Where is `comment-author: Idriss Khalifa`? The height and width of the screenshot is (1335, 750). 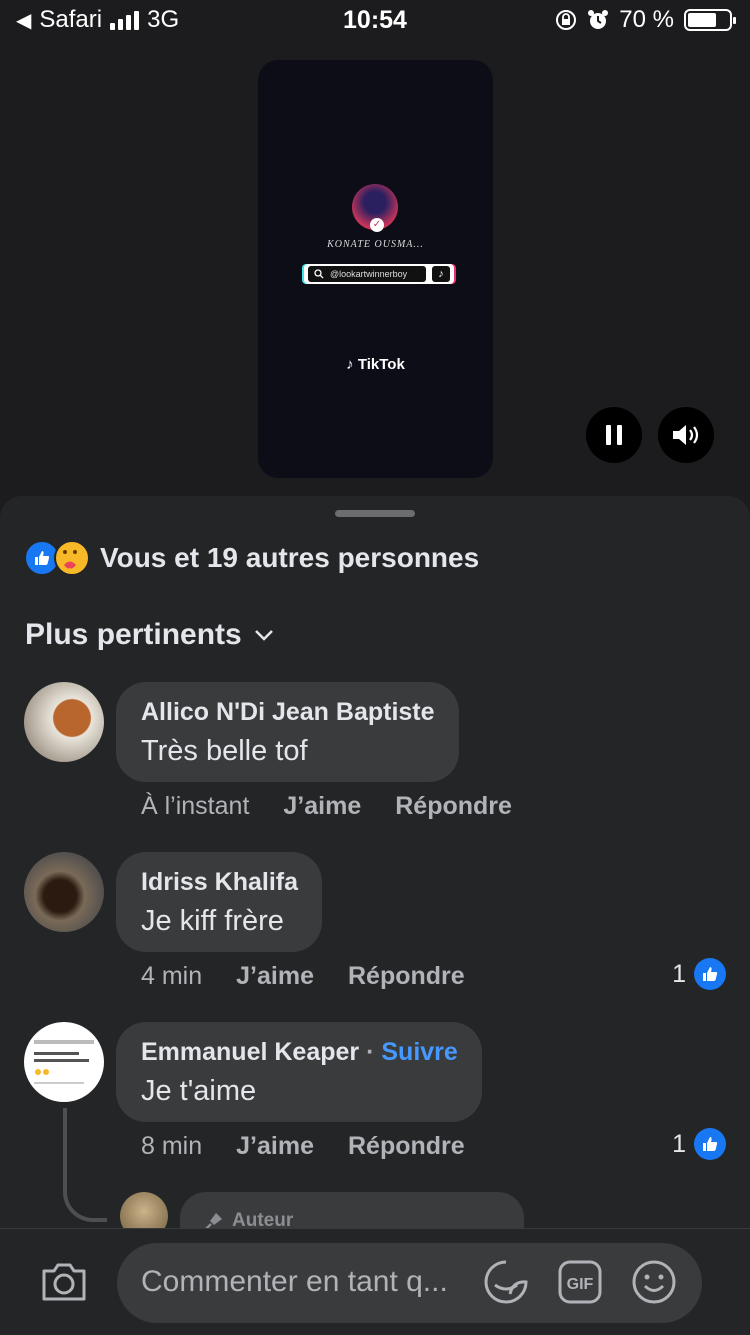 comment-author: Idriss Khalifa is located at coordinates (219, 882).